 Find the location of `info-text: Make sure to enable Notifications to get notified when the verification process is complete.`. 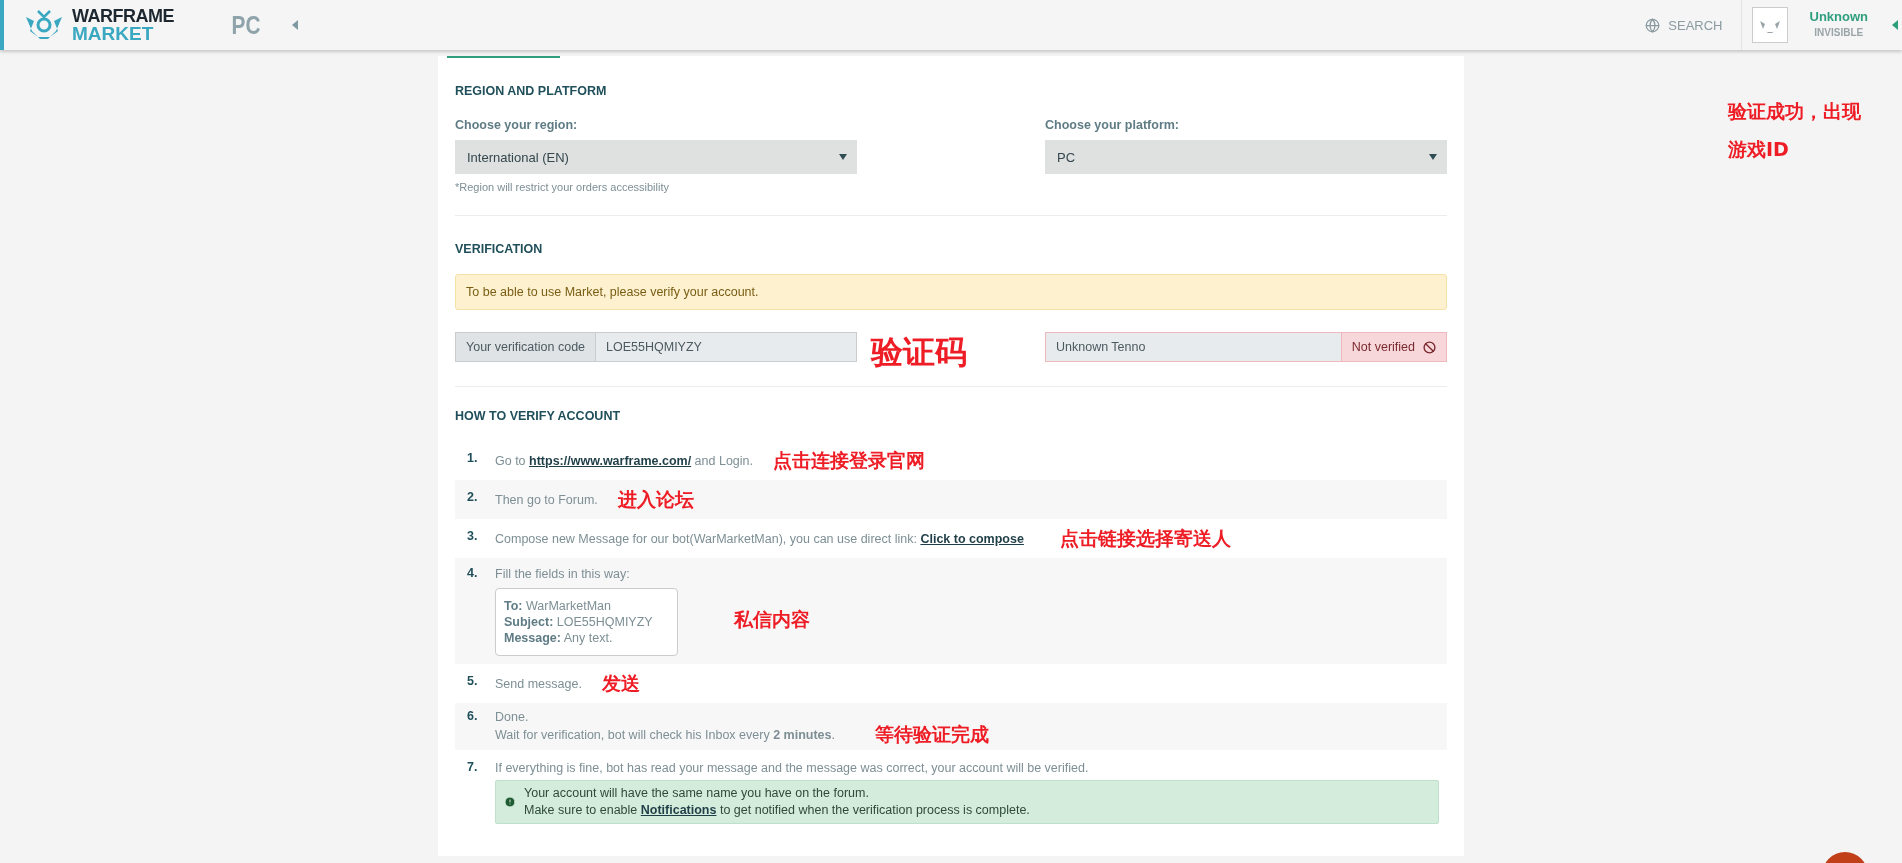

info-text: Make sure to enable Notifications to get notified when the verification process is complete. is located at coordinates (777, 810).